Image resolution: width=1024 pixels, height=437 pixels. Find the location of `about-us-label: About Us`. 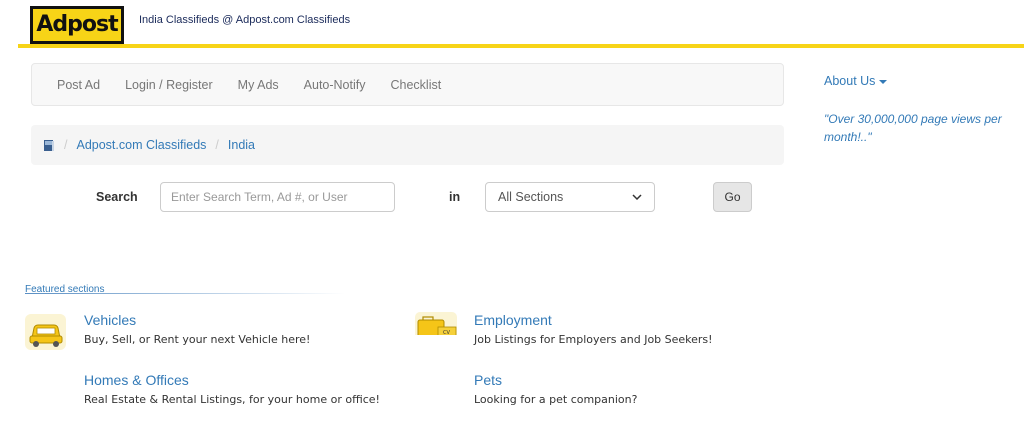

about-us-label: About Us is located at coordinates (850, 81).